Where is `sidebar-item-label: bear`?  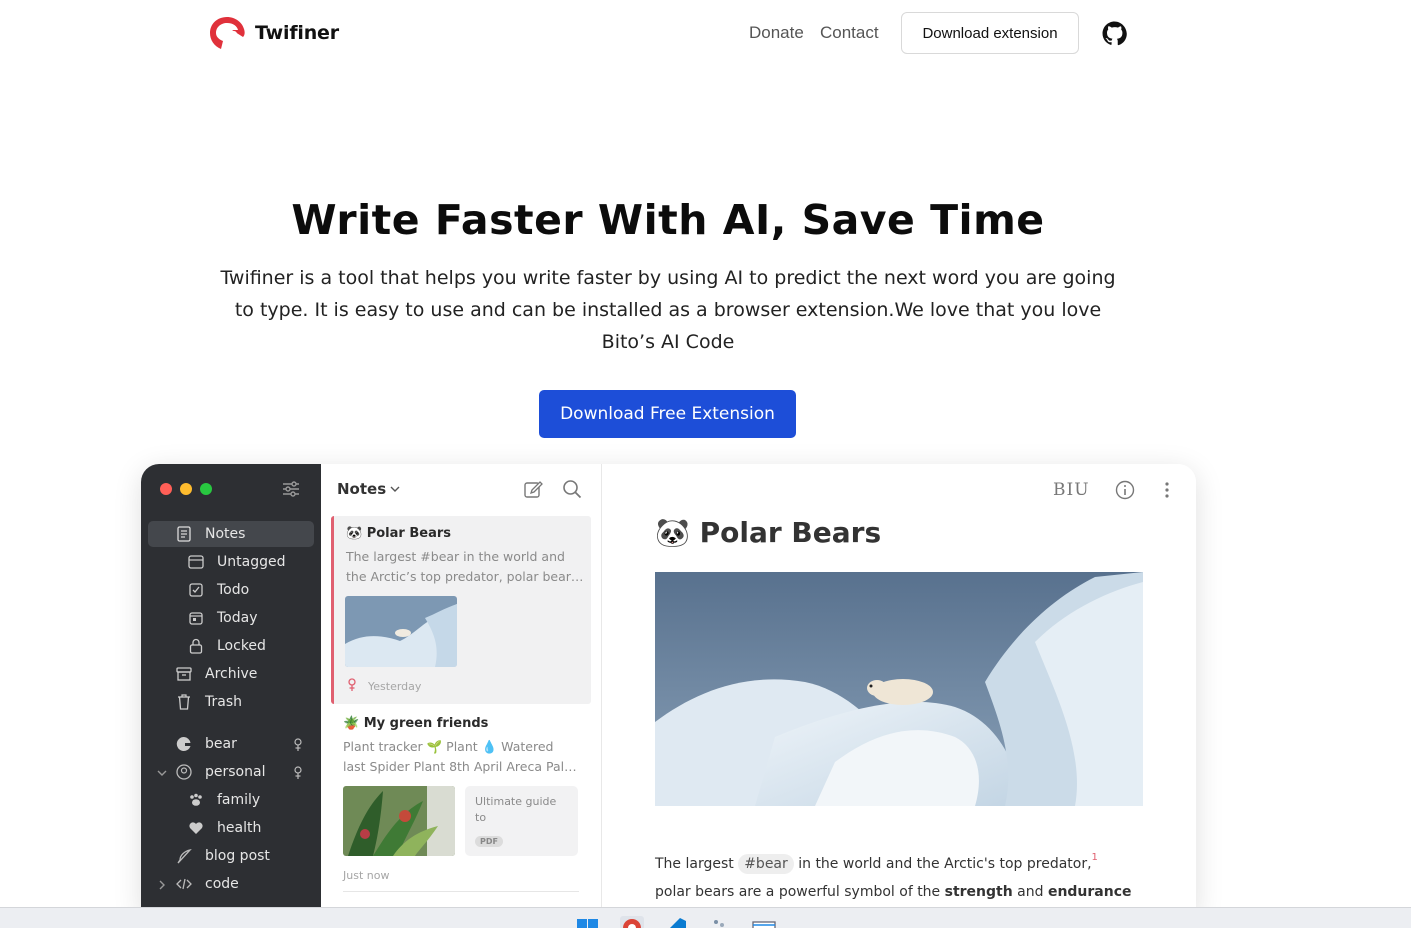 sidebar-item-label: bear is located at coordinates (221, 744).